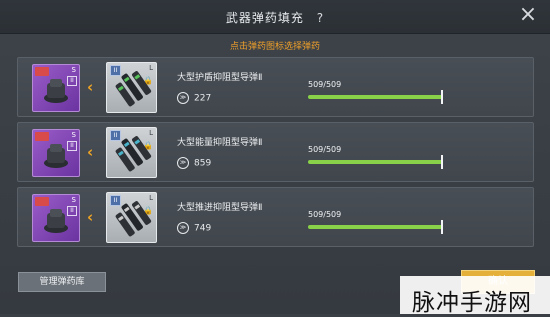  Describe the element at coordinates (203, 98) in the screenshot. I see `ammo-count-value: 227` at that location.